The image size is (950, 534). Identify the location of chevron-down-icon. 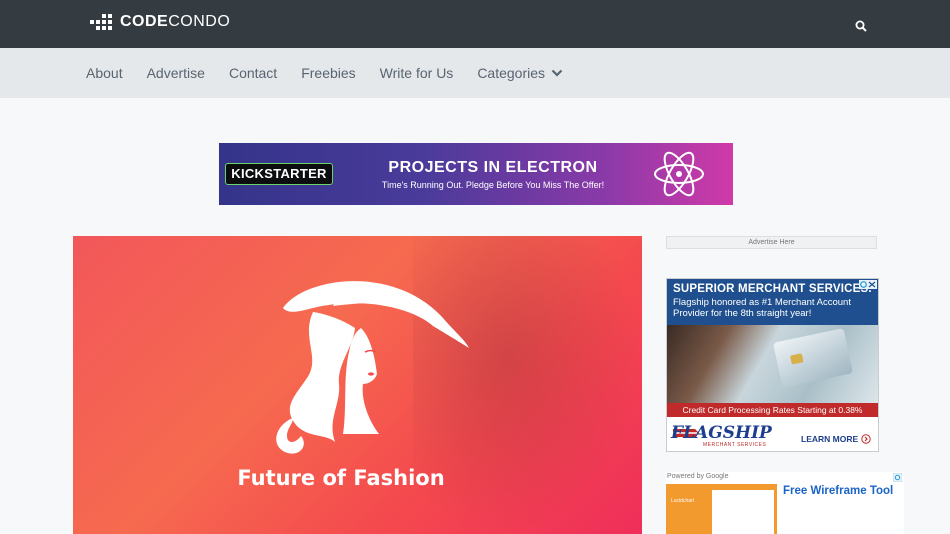
(557, 73).